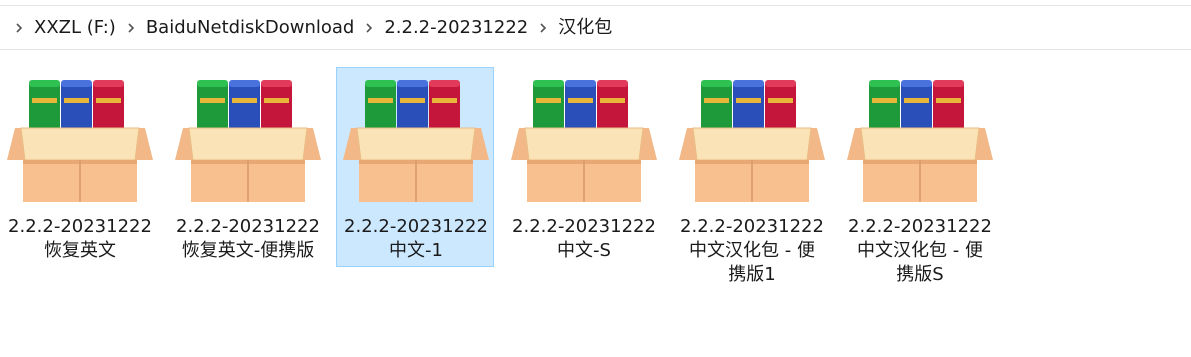 The width and height of the screenshot is (1191, 357). I want to click on breadcrumb-item-version: 2.2.2-20231222, so click(456, 27).